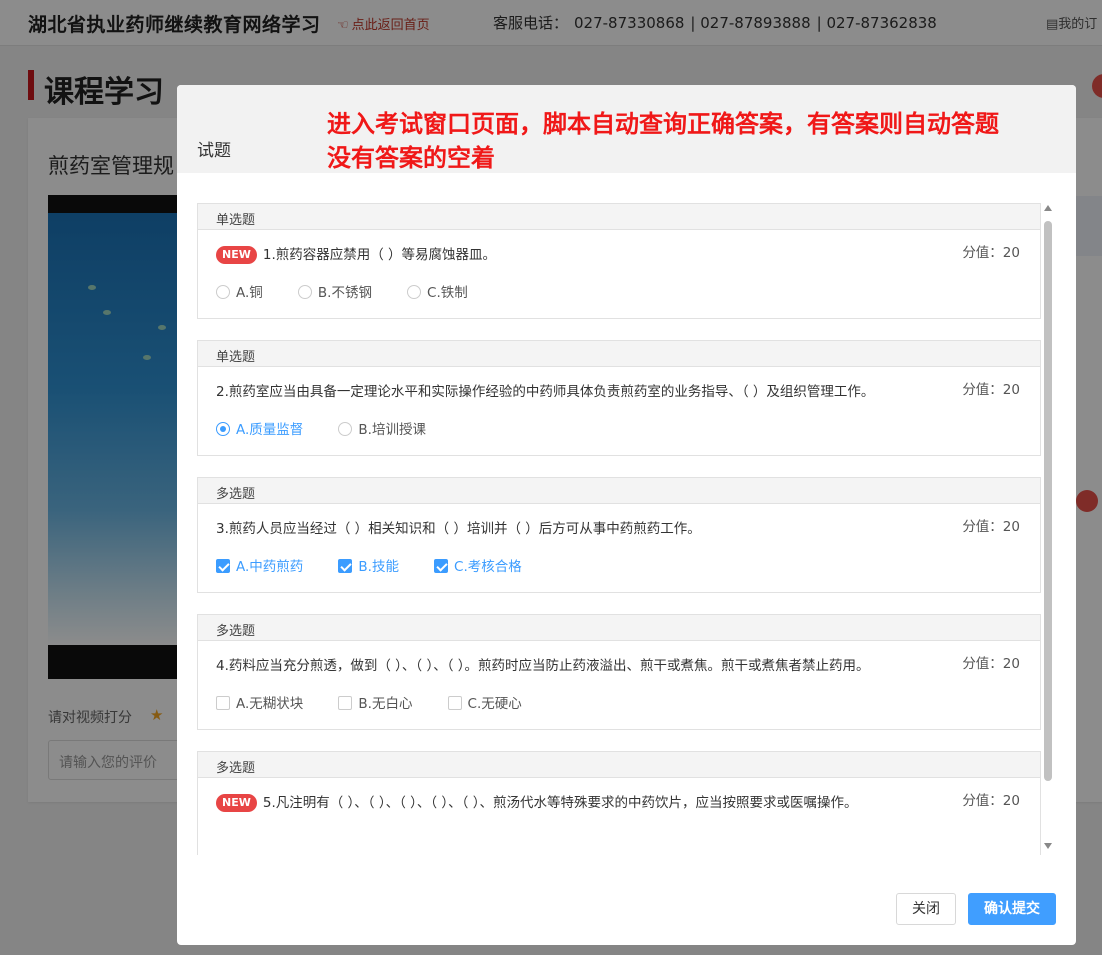 The image size is (1102, 955). What do you see at coordinates (270, 429) in the screenshot?
I see `option-label: A.质量监督` at bounding box center [270, 429].